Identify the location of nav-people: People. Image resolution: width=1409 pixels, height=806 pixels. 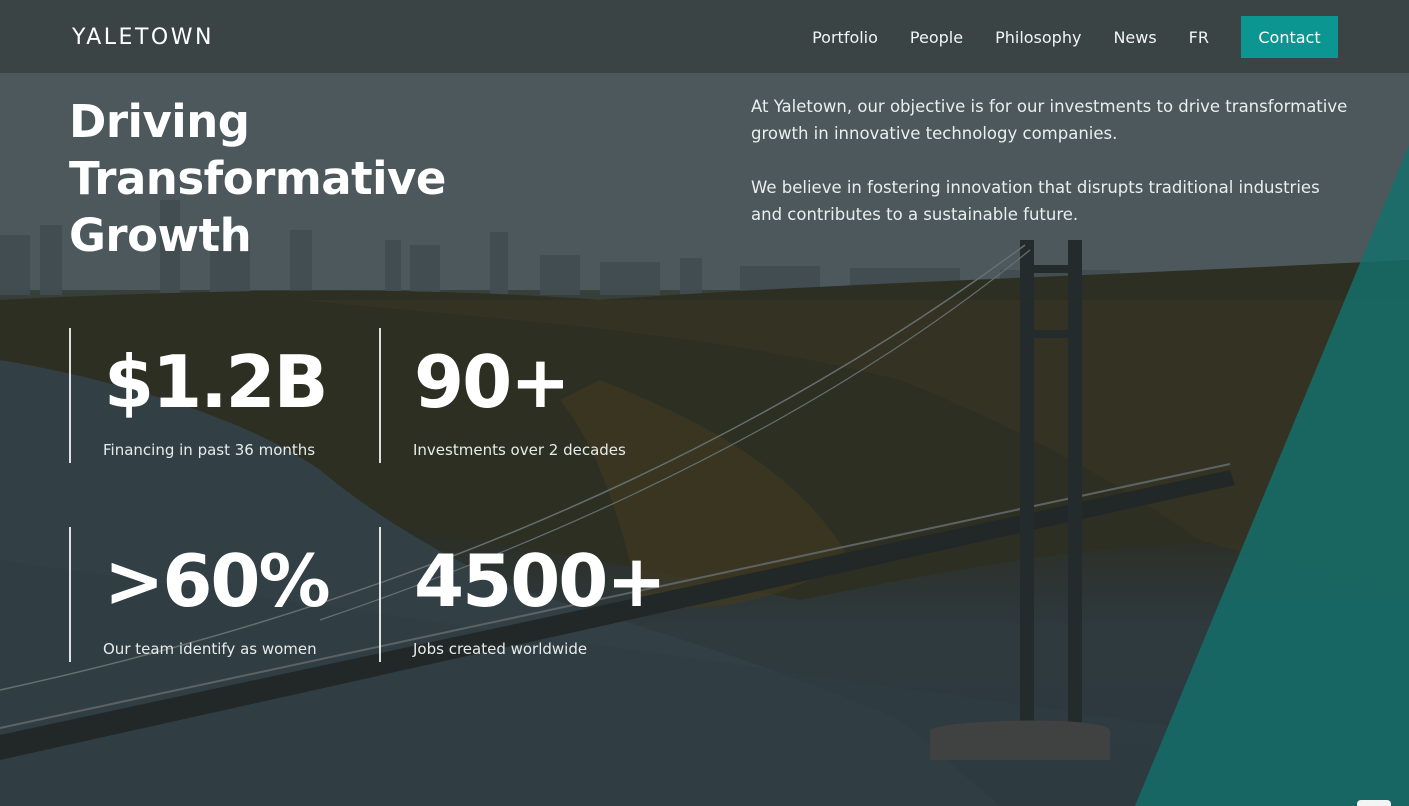
(936, 37).